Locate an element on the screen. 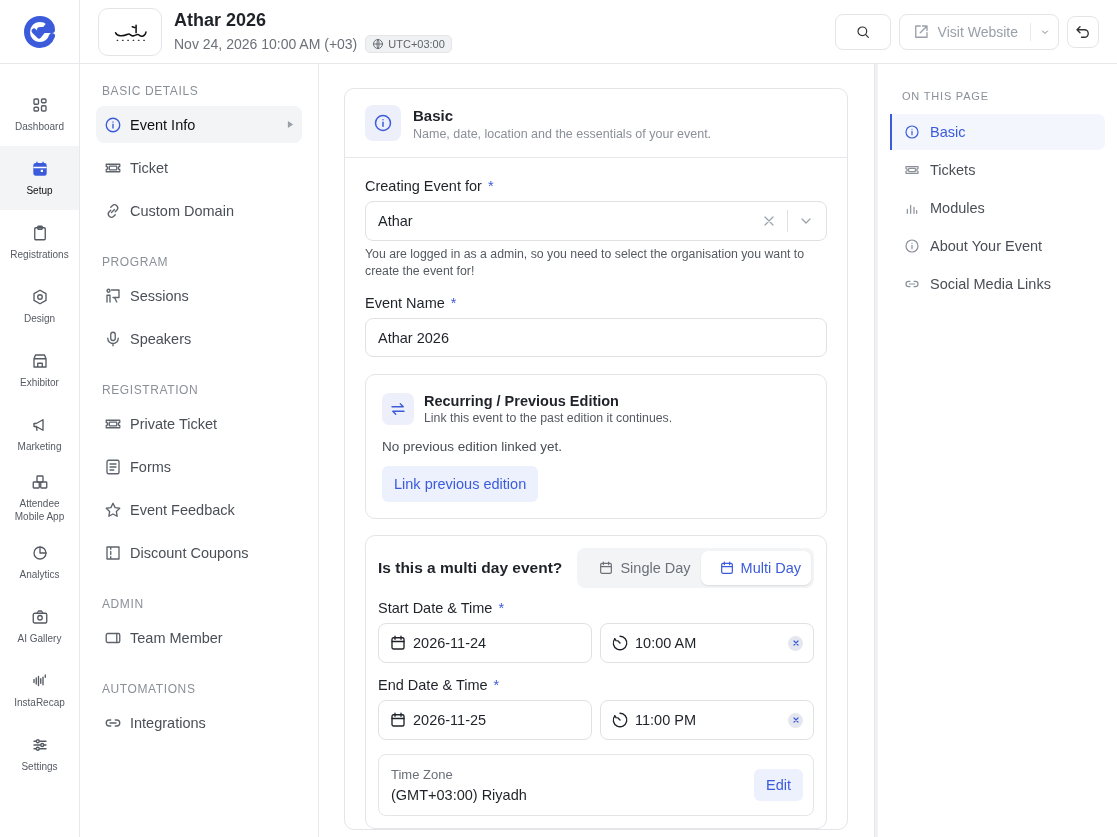 This screenshot has height=837, width=1117. rail-label: AI Gallery is located at coordinates (39, 638).